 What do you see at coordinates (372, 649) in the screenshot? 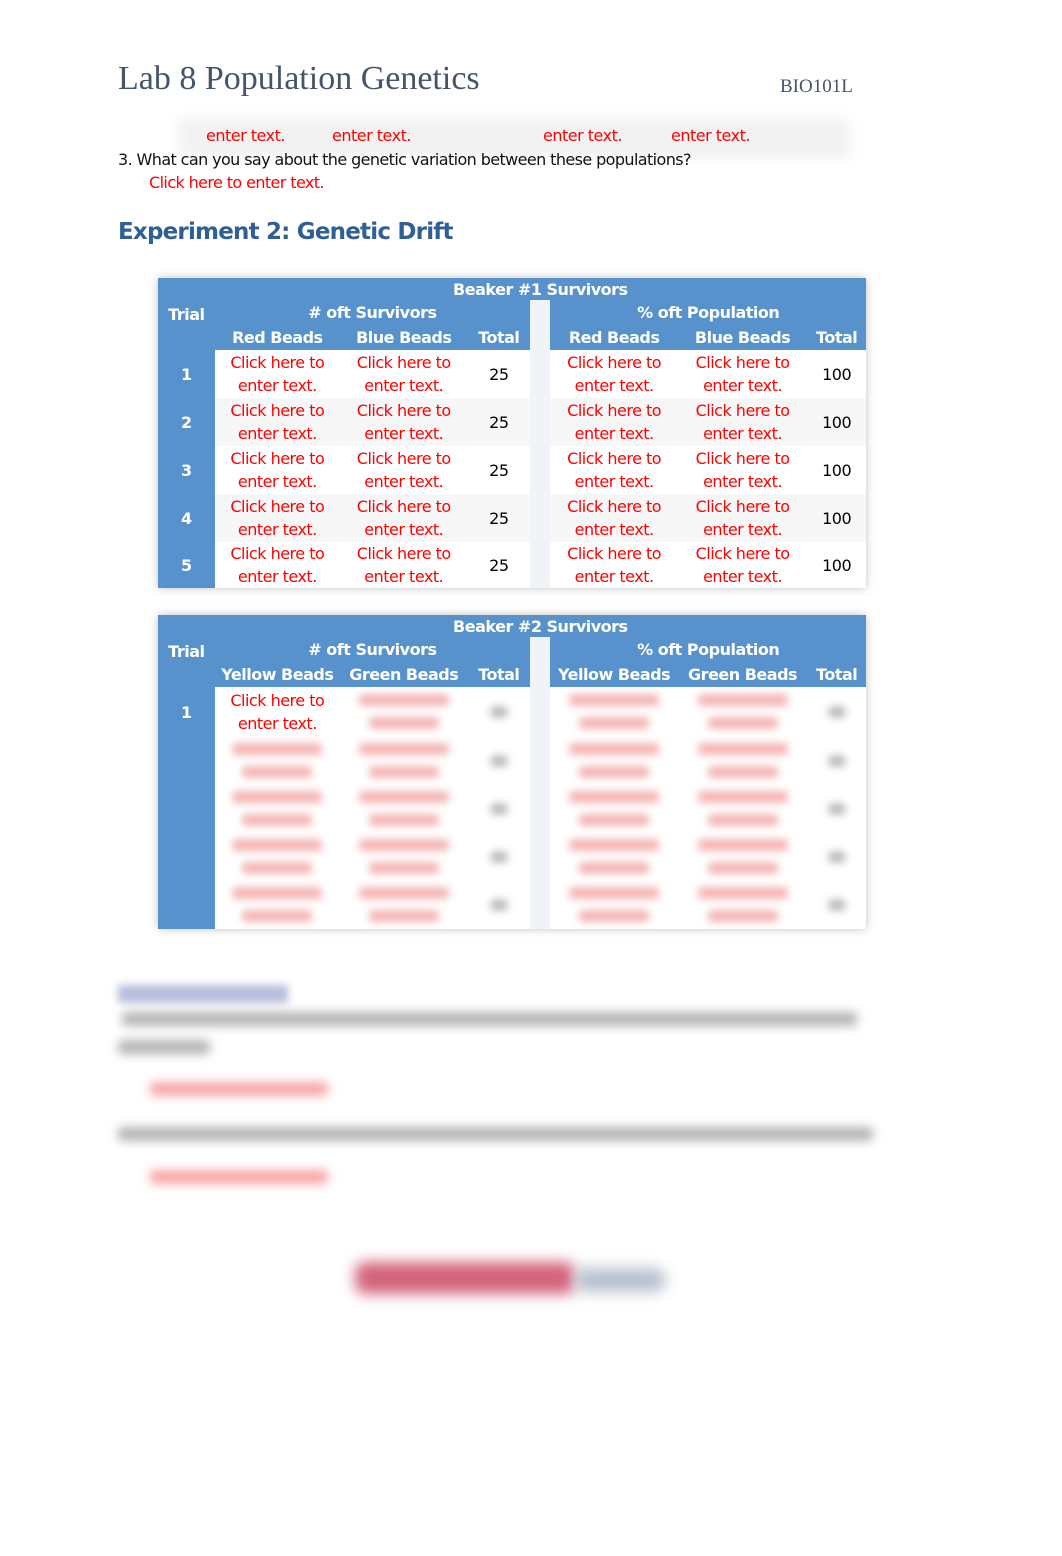
I see `group-header-count: # oft Survivors` at bounding box center [372, 649].